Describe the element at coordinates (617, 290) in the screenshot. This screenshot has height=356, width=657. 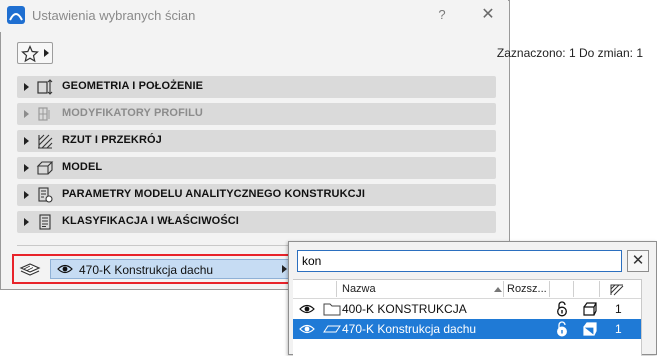
I see `intersection-group-icon` at that location.